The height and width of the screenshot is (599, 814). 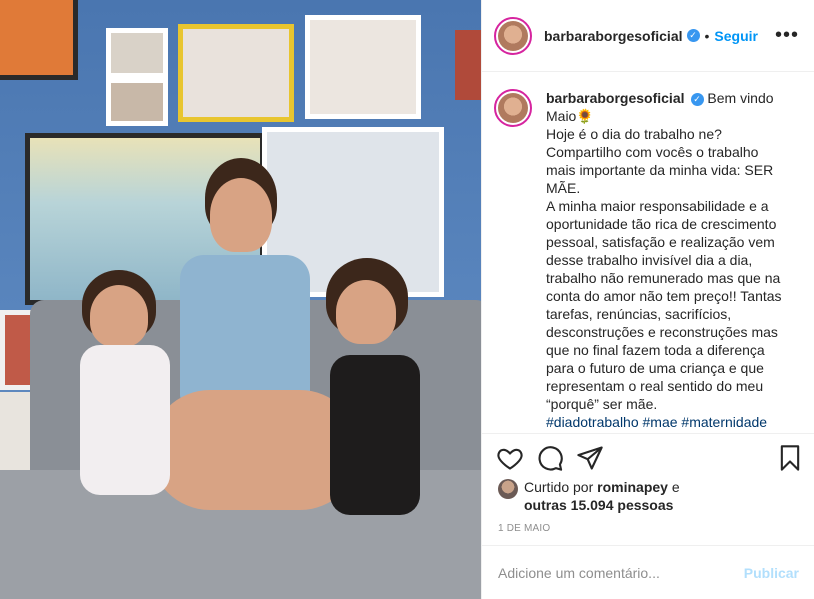 What do you see at coordinates (648, 457) in the screenshot?
I see `action-bar` at bounding box center [648, 457].